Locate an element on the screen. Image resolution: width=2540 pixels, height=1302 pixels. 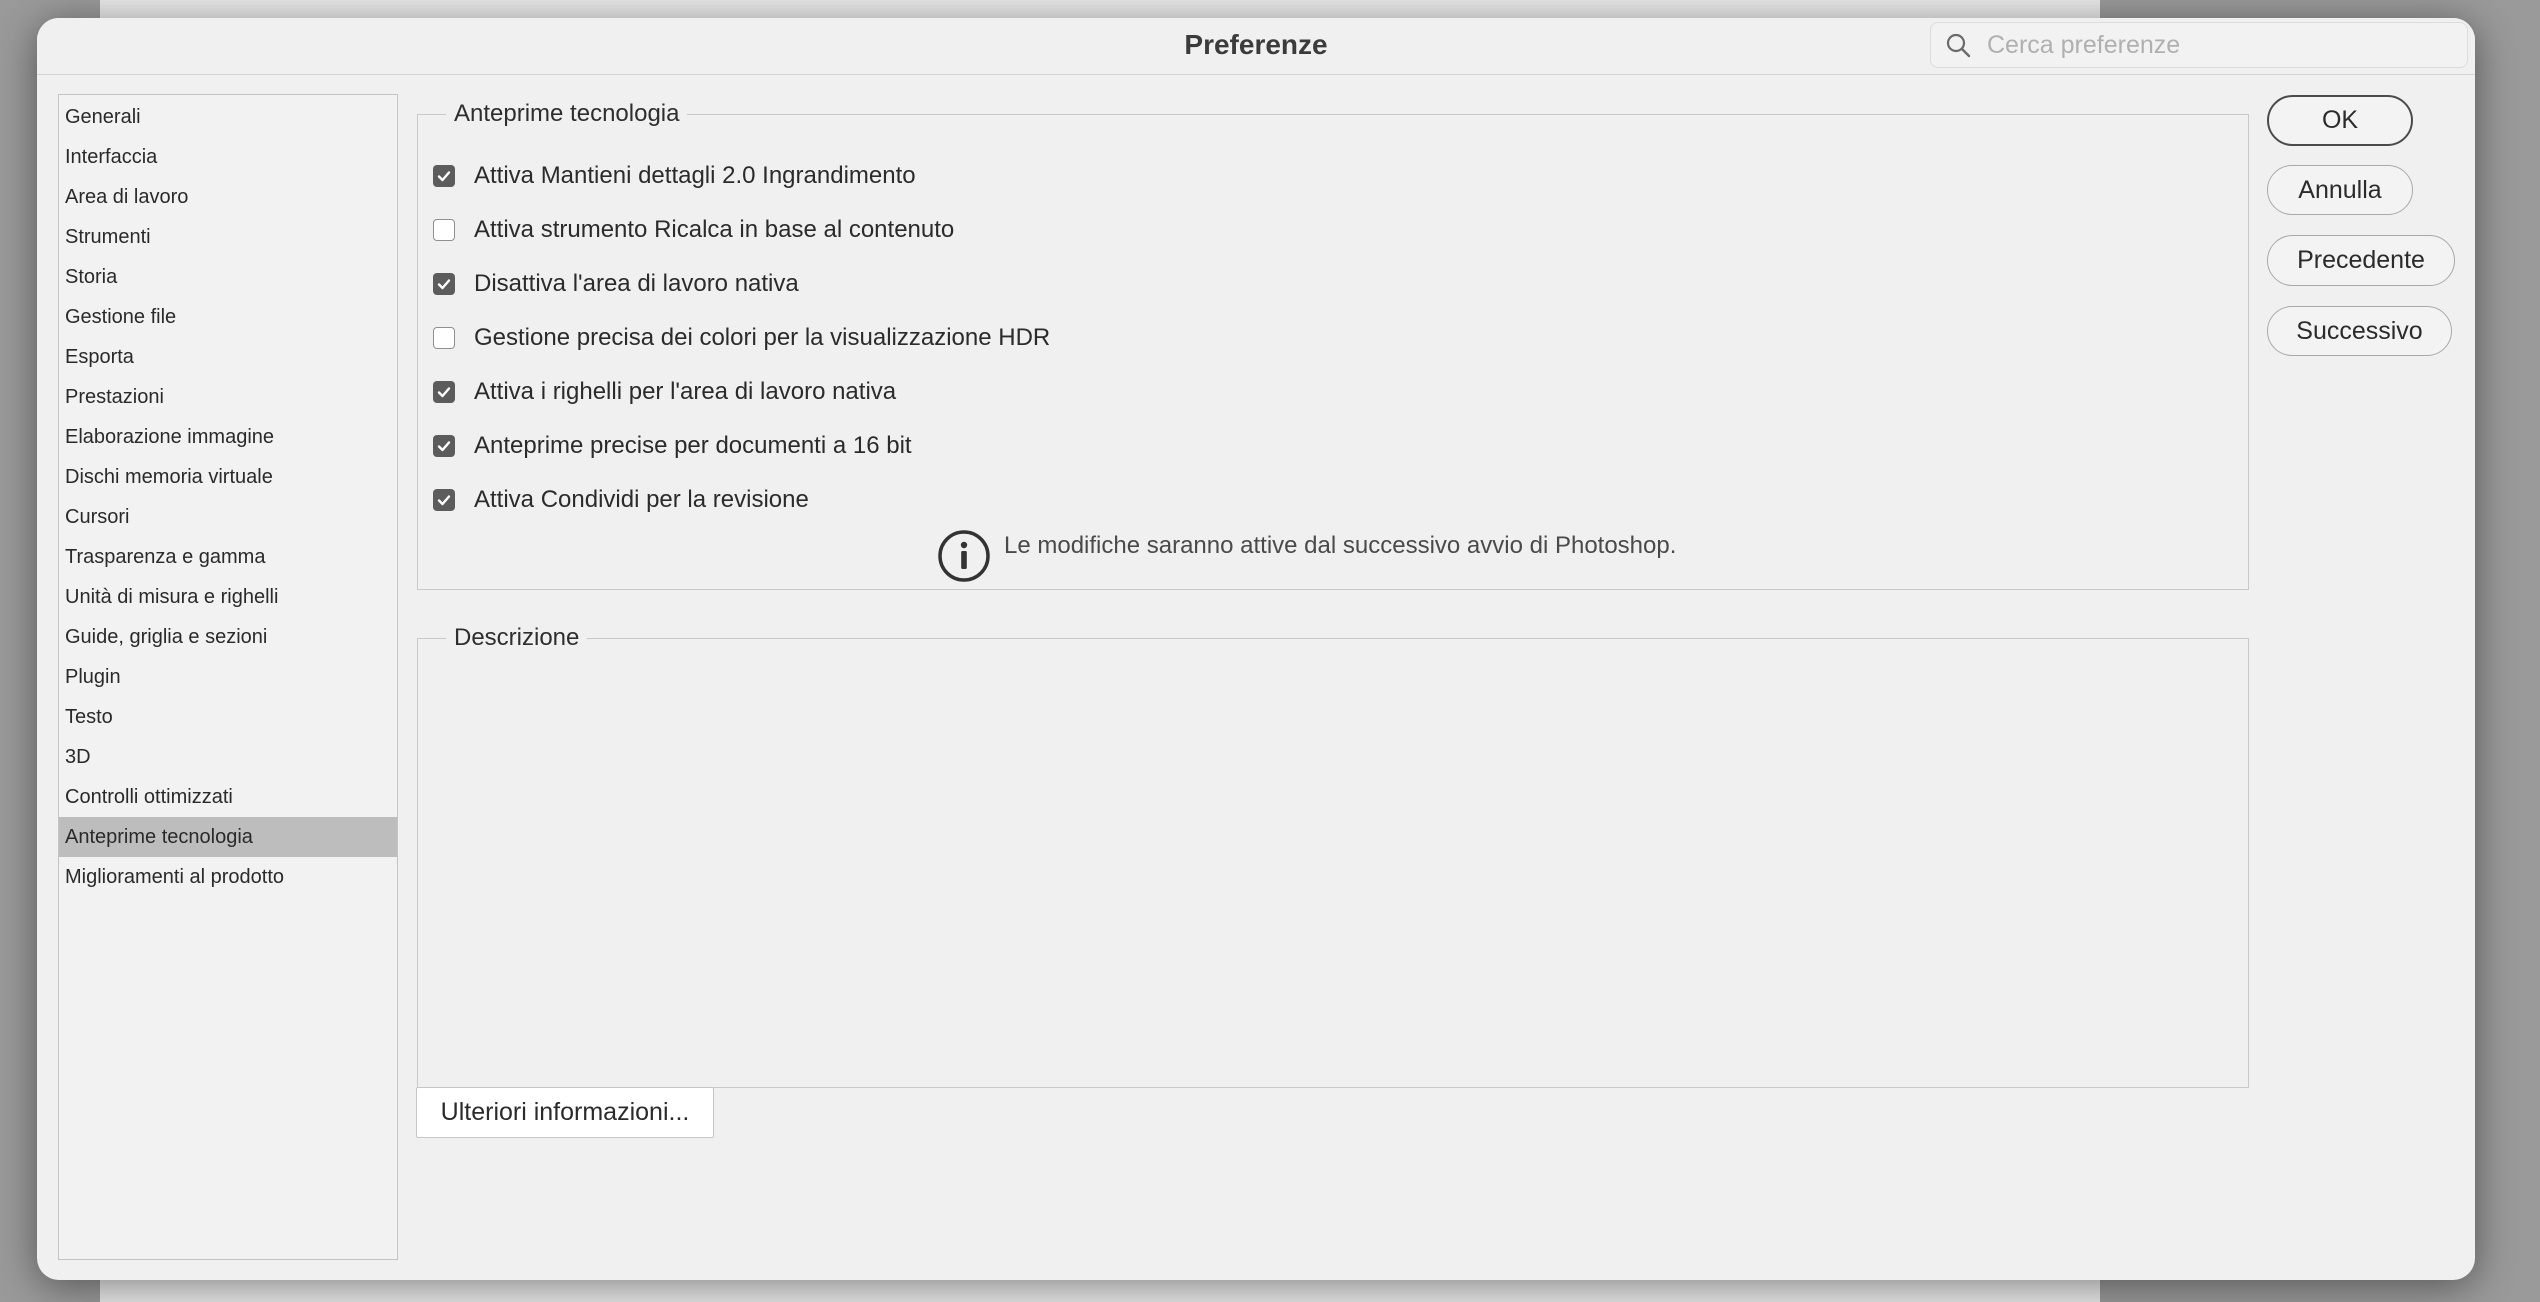
option-row: Anteprime precise per documenti a 16 bit is located at coordinates (665, 446).